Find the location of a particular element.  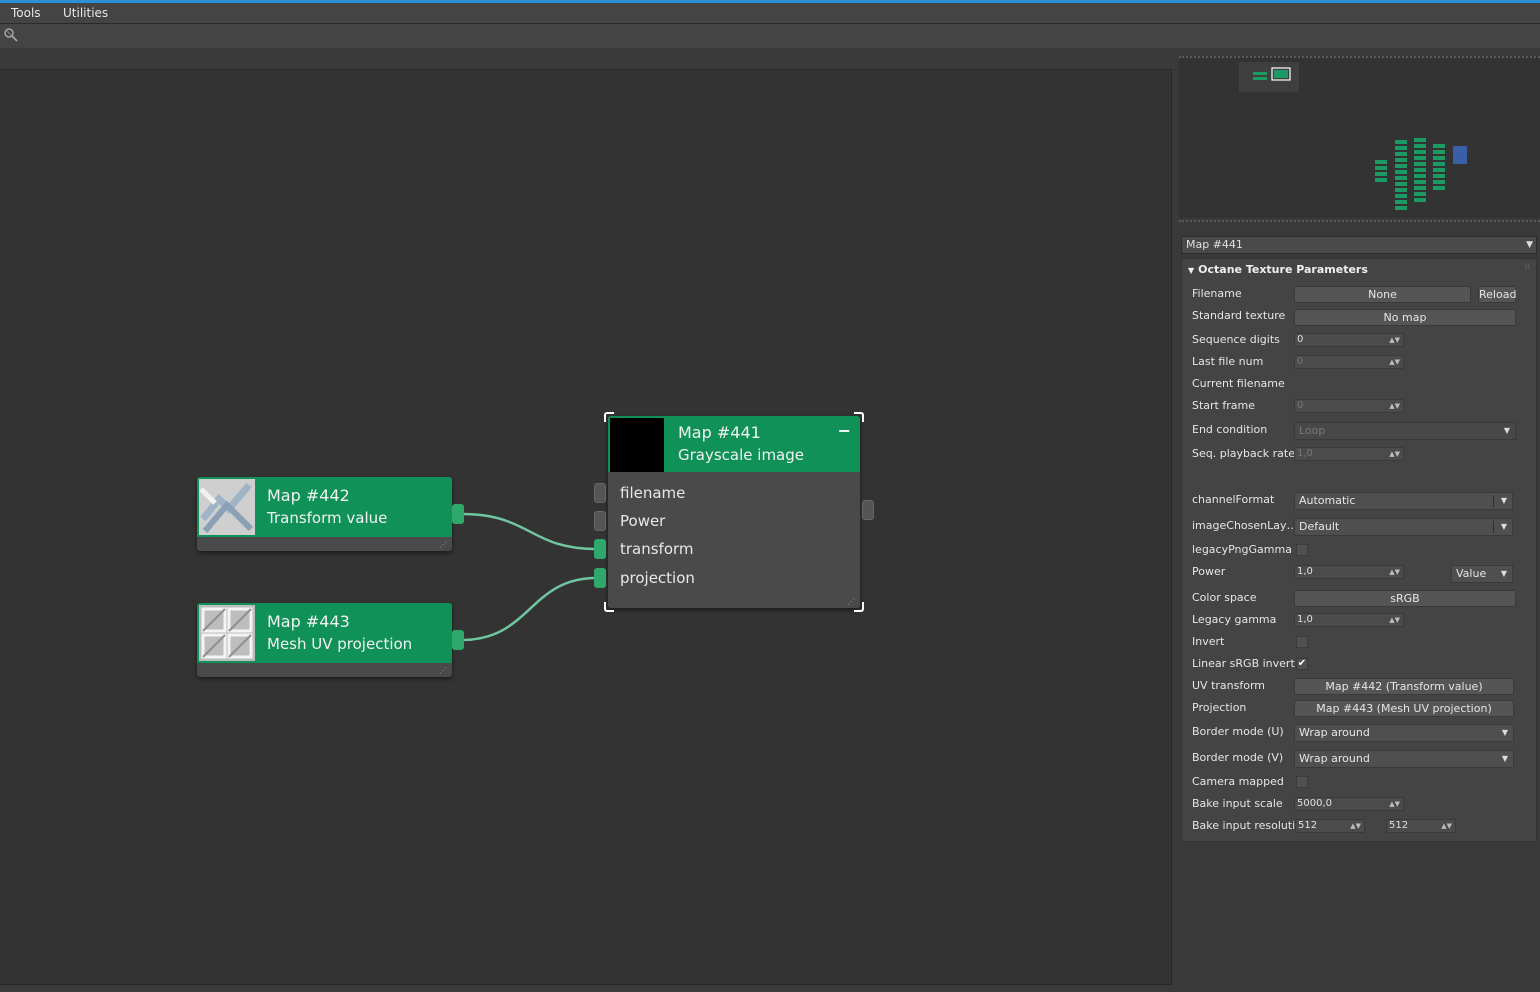

legacy-png-gamma-label: legacyPngGamma is located at coordinates (1242, 549).